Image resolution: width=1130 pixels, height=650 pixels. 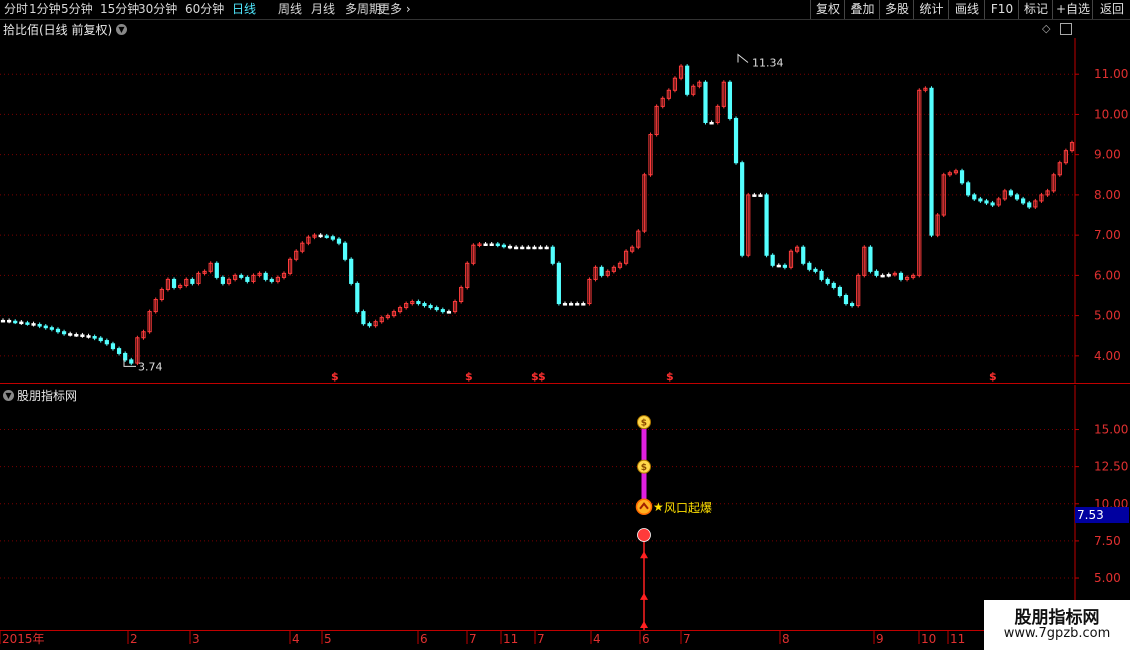 What do you see at coordinates (743, 58) in the screenshot?
I see `high-pointer` at bounding box center [743, 58].